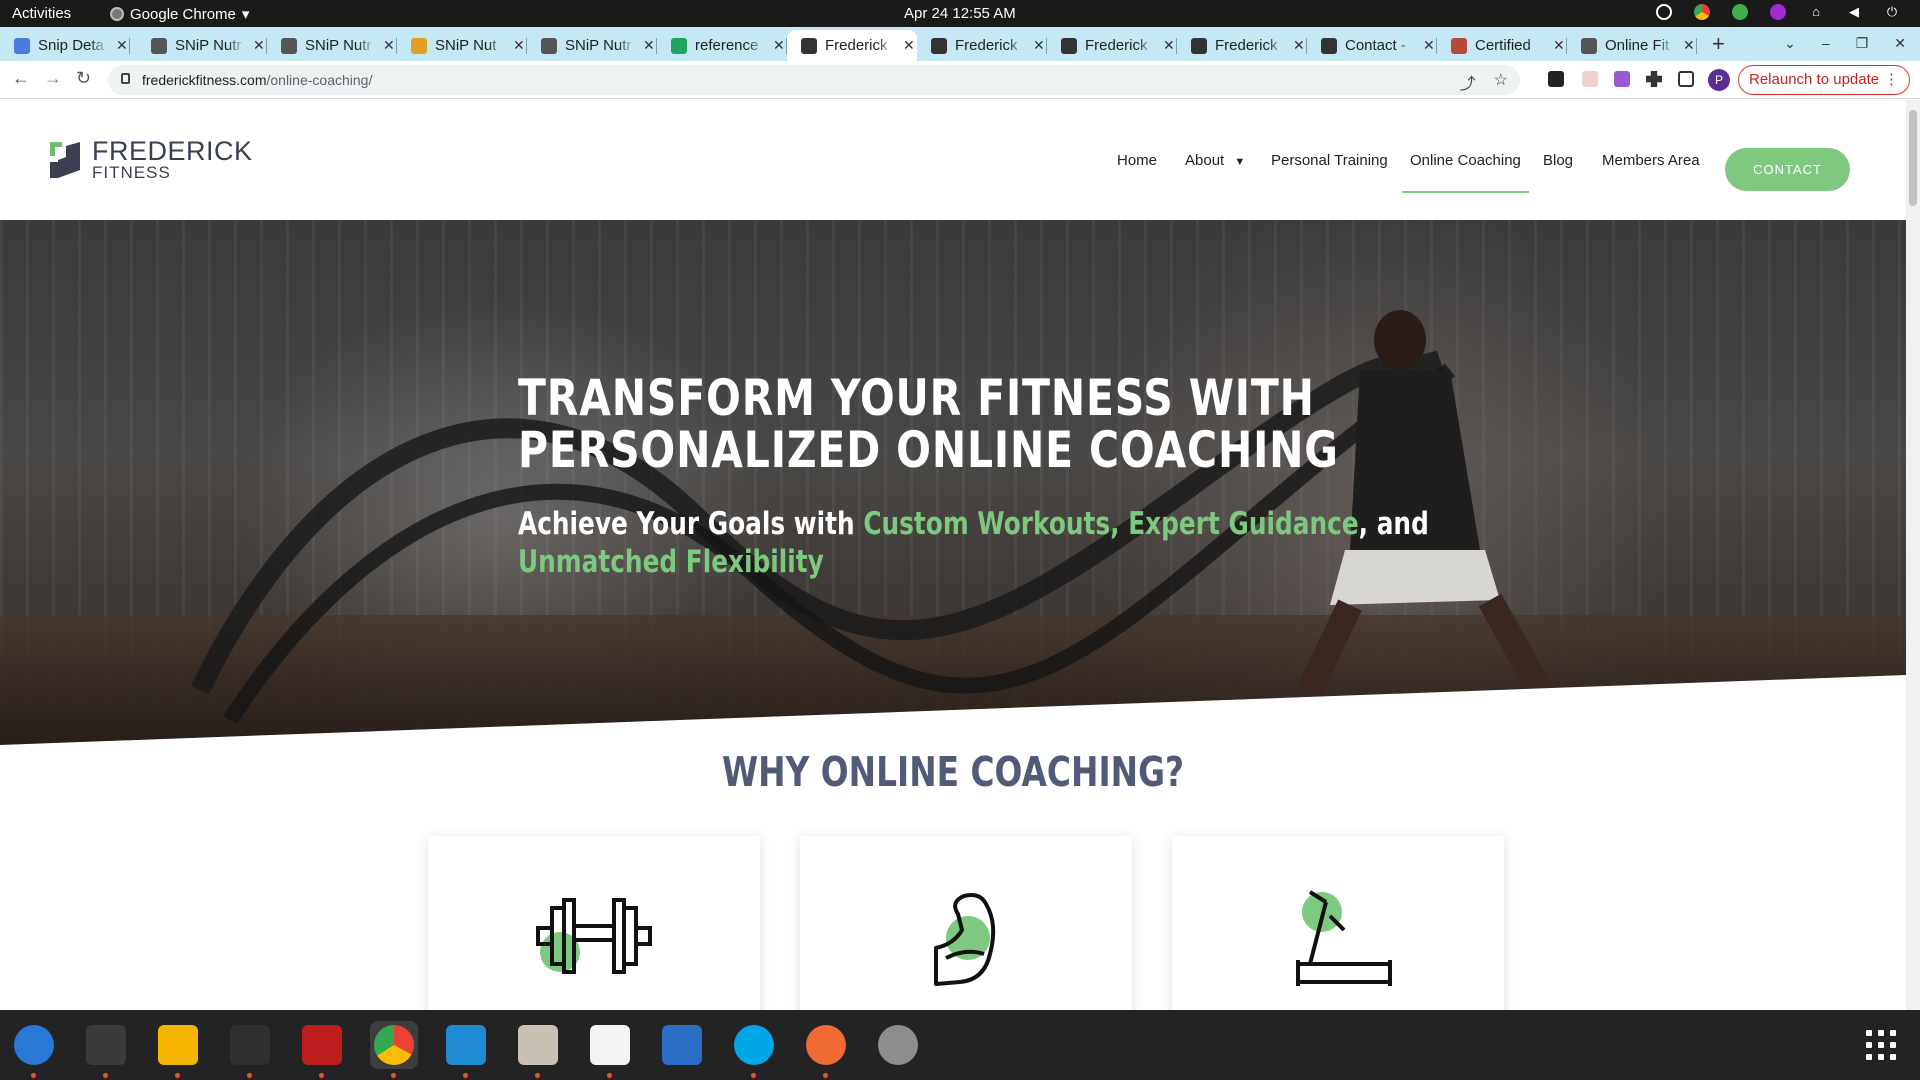  What do you see at coordinates (1891, 80) in the screenshot?
I see `more-menu-icon: ⋮` at bounding box center [1891, 80].